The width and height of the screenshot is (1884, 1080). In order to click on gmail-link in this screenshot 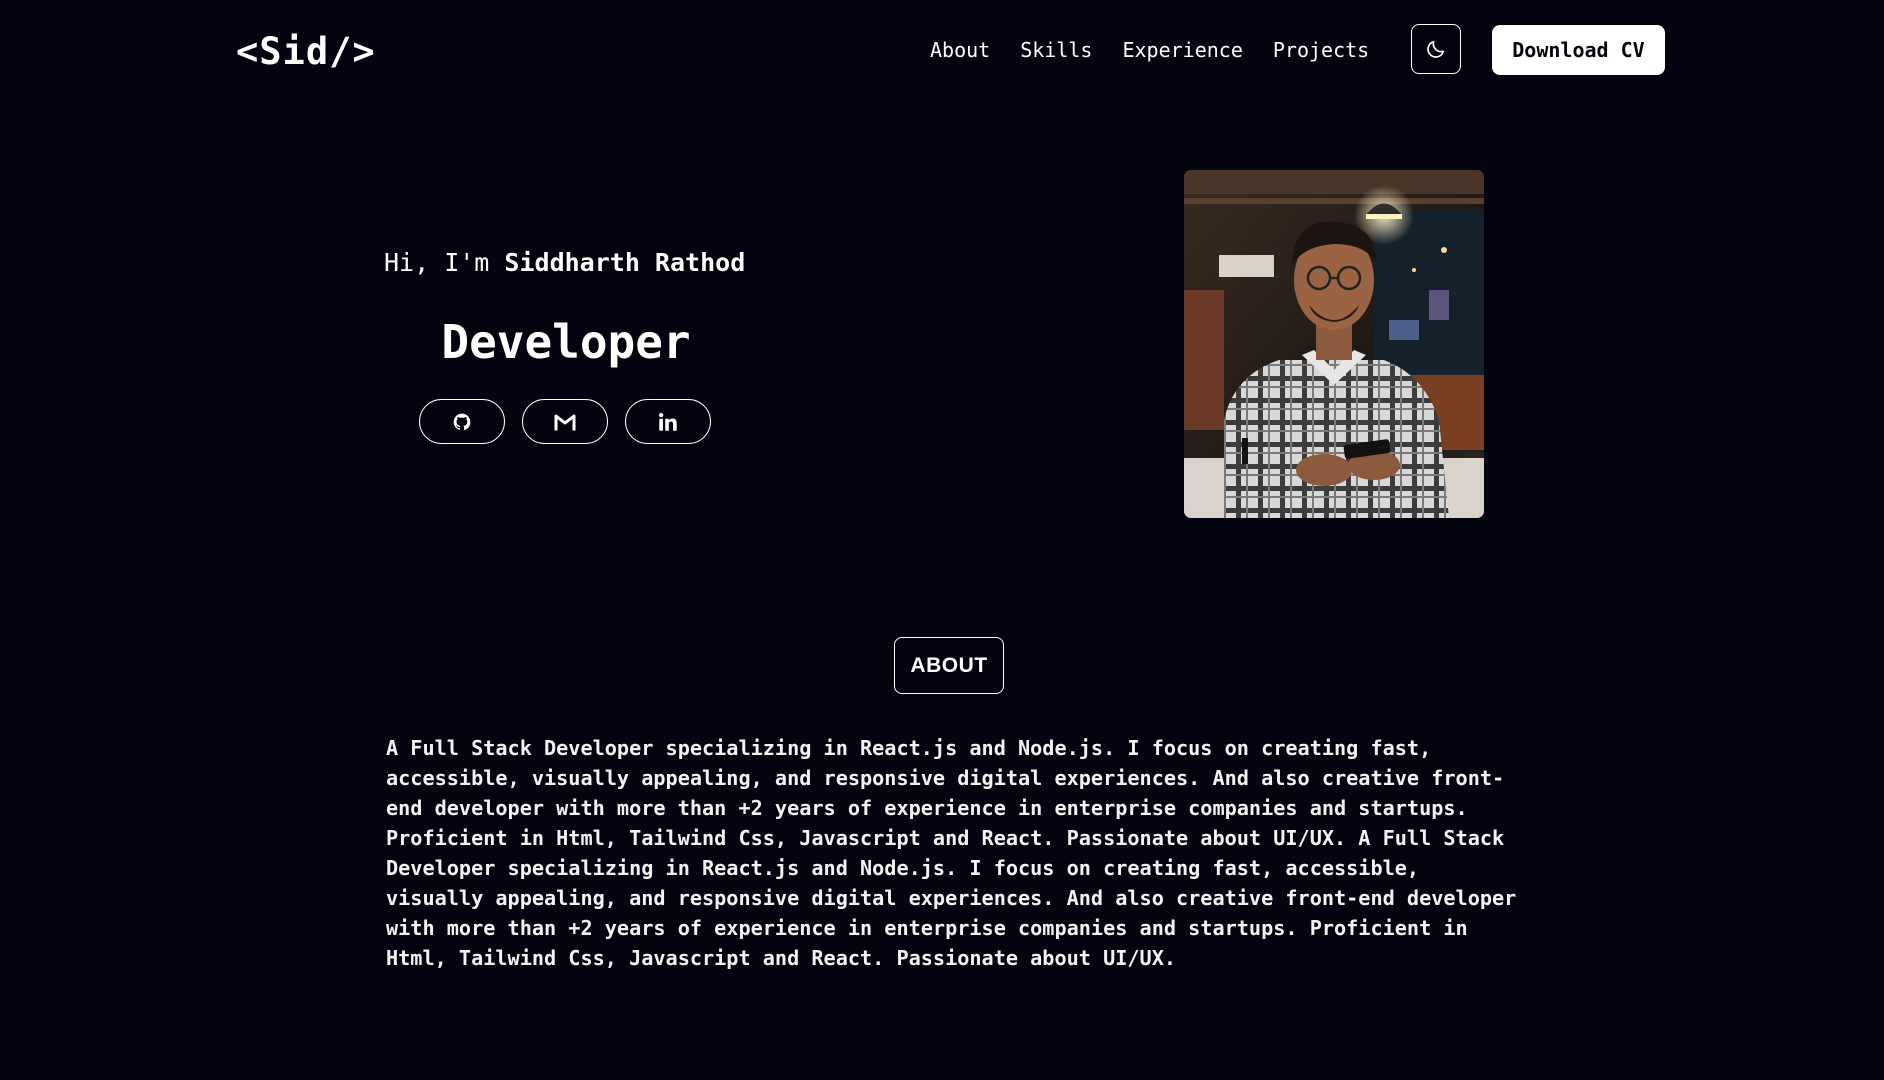, I will do `click(565, 421)`.